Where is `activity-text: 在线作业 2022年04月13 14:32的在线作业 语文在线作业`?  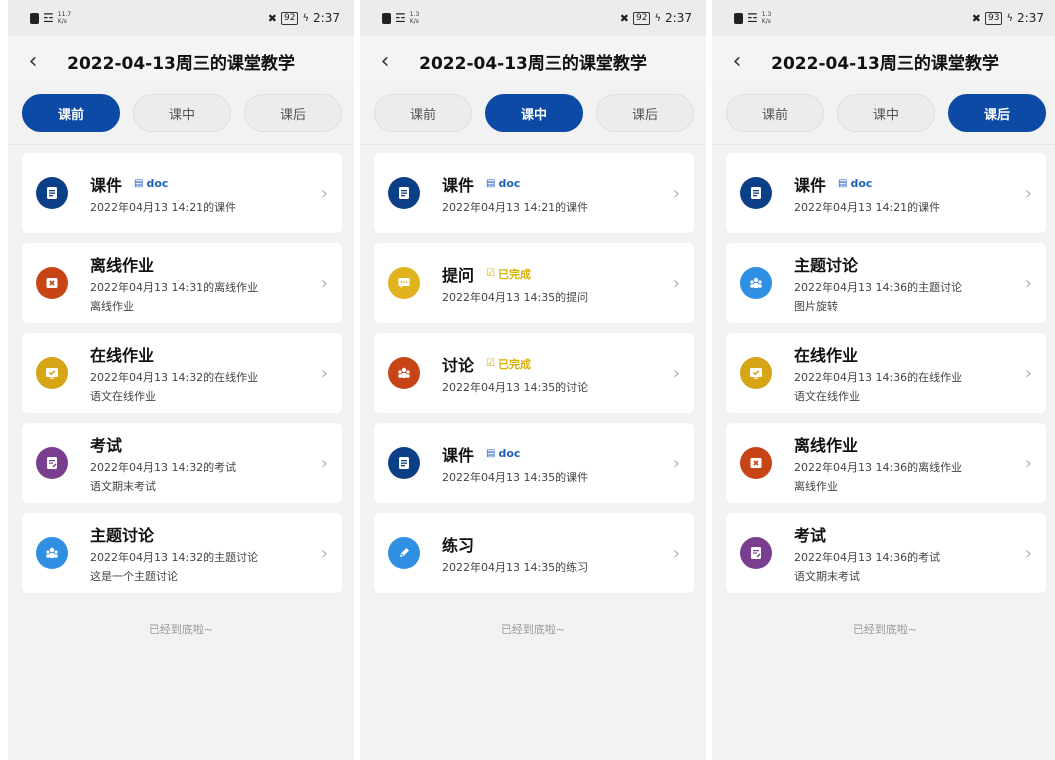 activity-text: 在线作业 2022年04月13 14:32的在线作业 语文在线作业 is located at coordinates (201, 373).